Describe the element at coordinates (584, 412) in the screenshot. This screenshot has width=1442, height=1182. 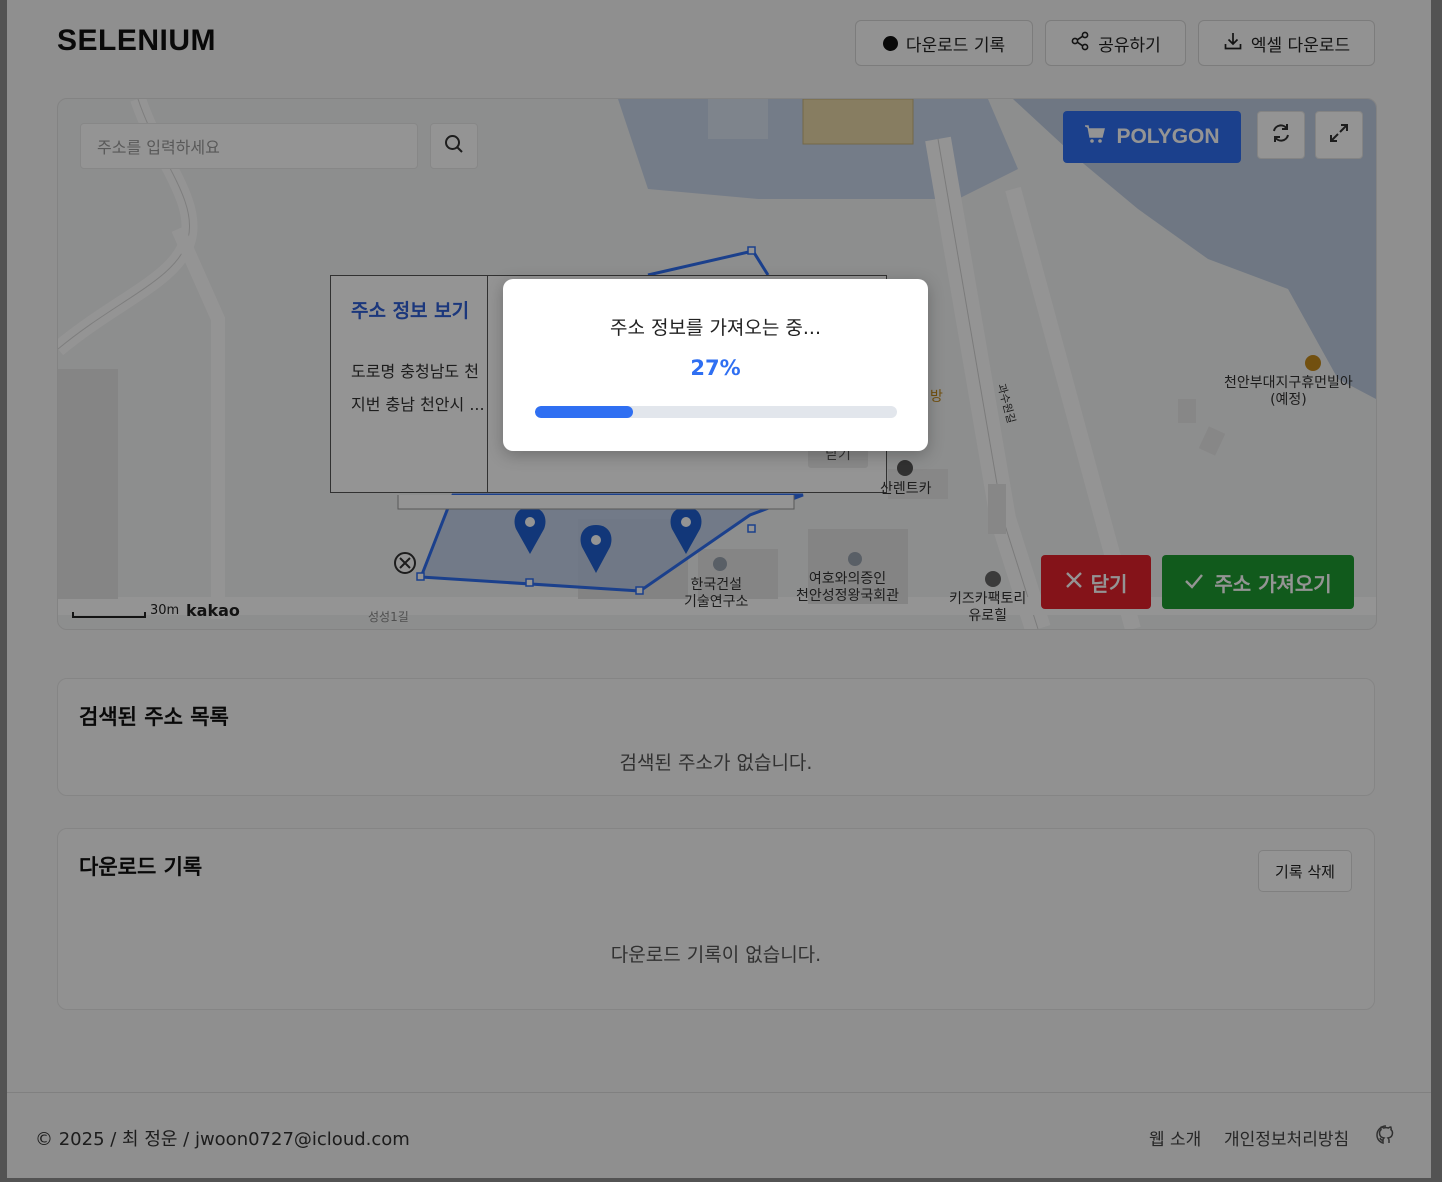
I see `loading-progress-fill` at that location.